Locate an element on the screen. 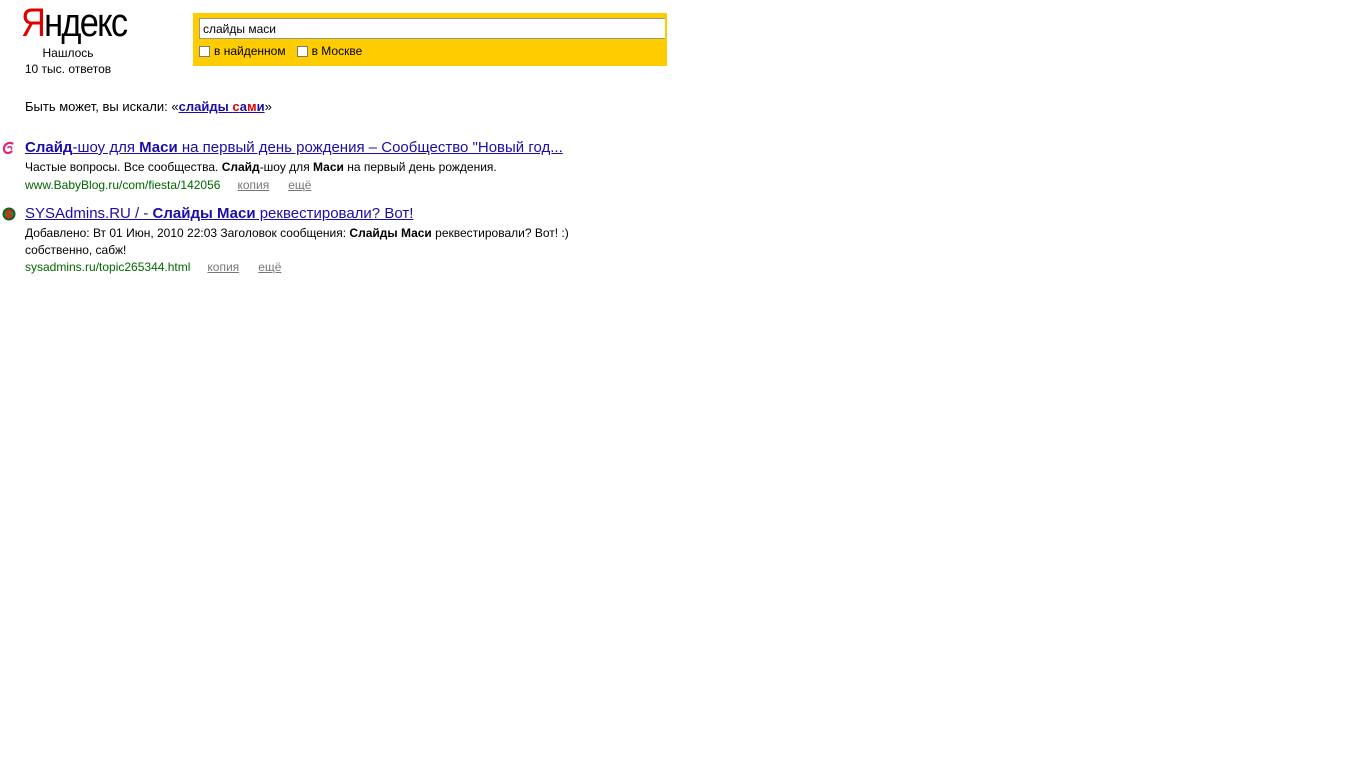 This screenshot has height=767, width=1365. logo-letter-ya: Я is located at coordinates (33, 23).